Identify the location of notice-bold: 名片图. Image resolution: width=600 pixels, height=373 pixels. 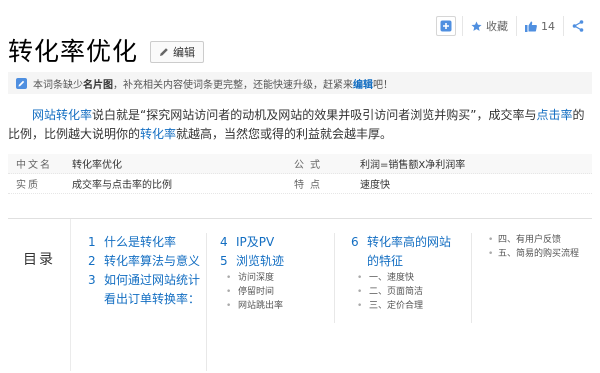
(98, 85).